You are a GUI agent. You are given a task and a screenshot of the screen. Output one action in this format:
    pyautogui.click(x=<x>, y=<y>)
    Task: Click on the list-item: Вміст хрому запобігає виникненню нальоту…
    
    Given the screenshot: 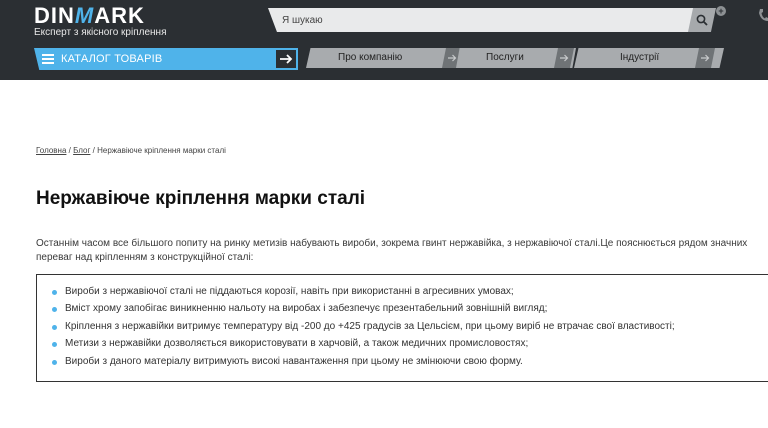 What is the action you would take?
    pyautogui.click(x=363, y=308)
    